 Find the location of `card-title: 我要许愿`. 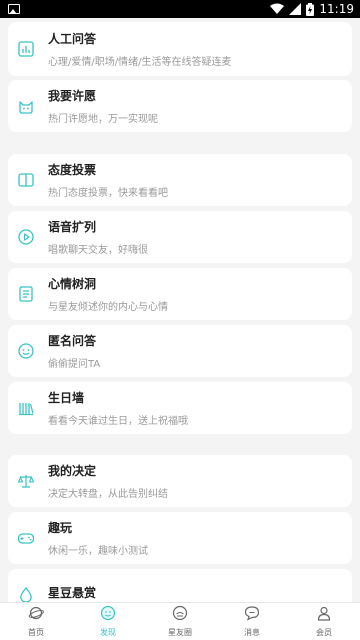

card-title: 我要许愿 is located at coordinates (72, 96).